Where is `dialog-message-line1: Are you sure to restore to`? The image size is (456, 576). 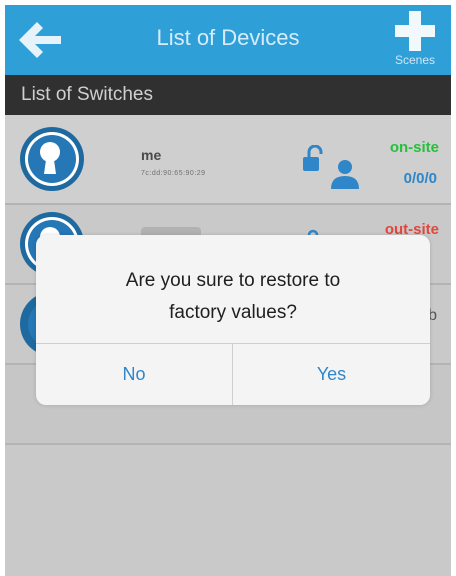
dialog-message-line1: Are you sure to restore to is located at coordinates (233, 280).